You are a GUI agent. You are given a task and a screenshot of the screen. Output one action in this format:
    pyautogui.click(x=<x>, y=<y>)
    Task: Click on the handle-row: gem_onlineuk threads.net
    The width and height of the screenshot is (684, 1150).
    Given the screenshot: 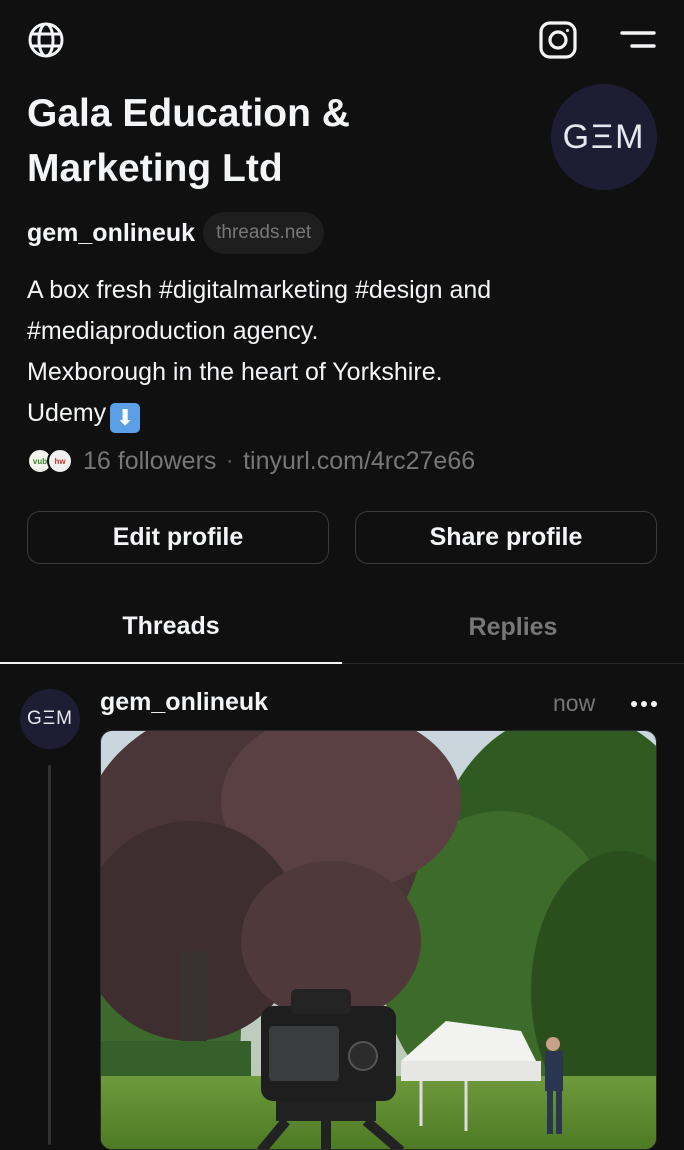 What is the action you would take?
    pyautogui.click(x=176, y=233)
    